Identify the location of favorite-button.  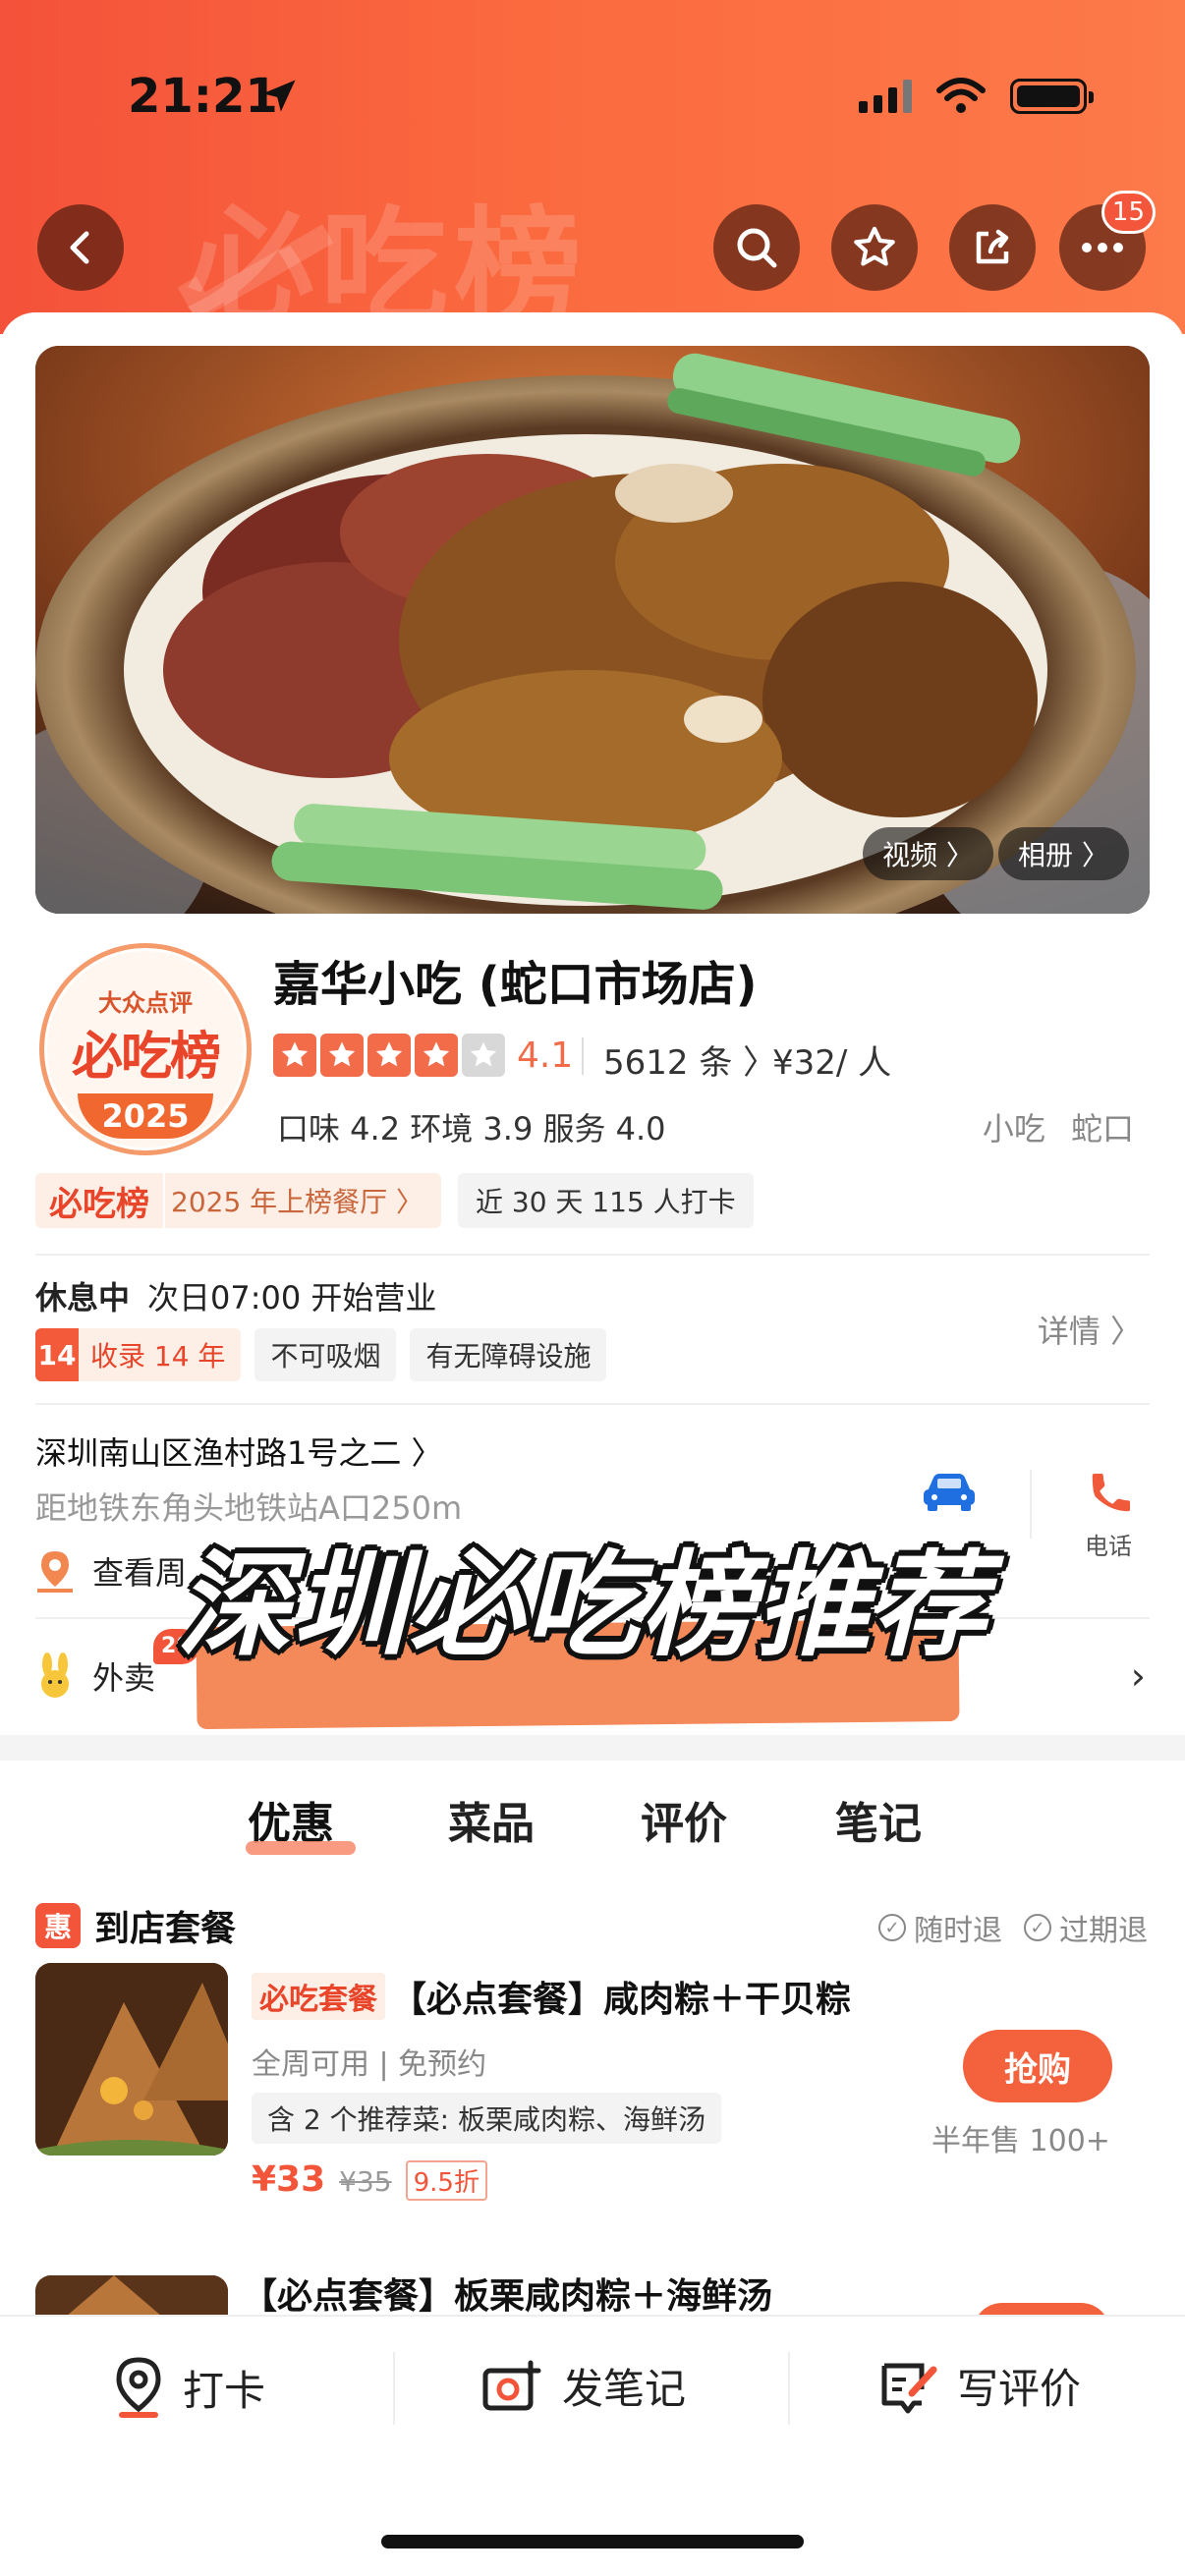
(875, 247).